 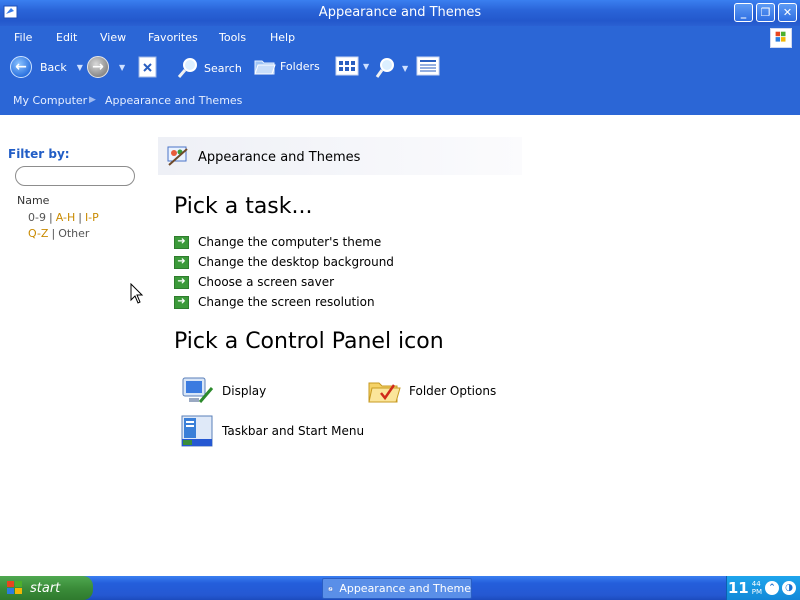 What do you see at coordinates (384, 392) in the screenshot?
I see `folder-options-icon` at bounding box center [384, 392].